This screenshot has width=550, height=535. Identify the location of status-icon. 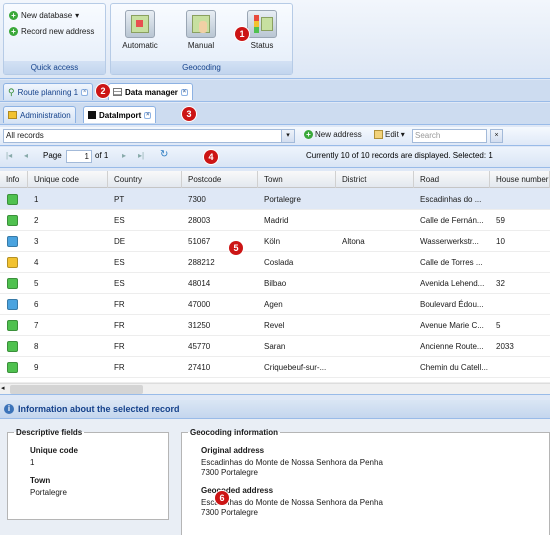
(262, 24).